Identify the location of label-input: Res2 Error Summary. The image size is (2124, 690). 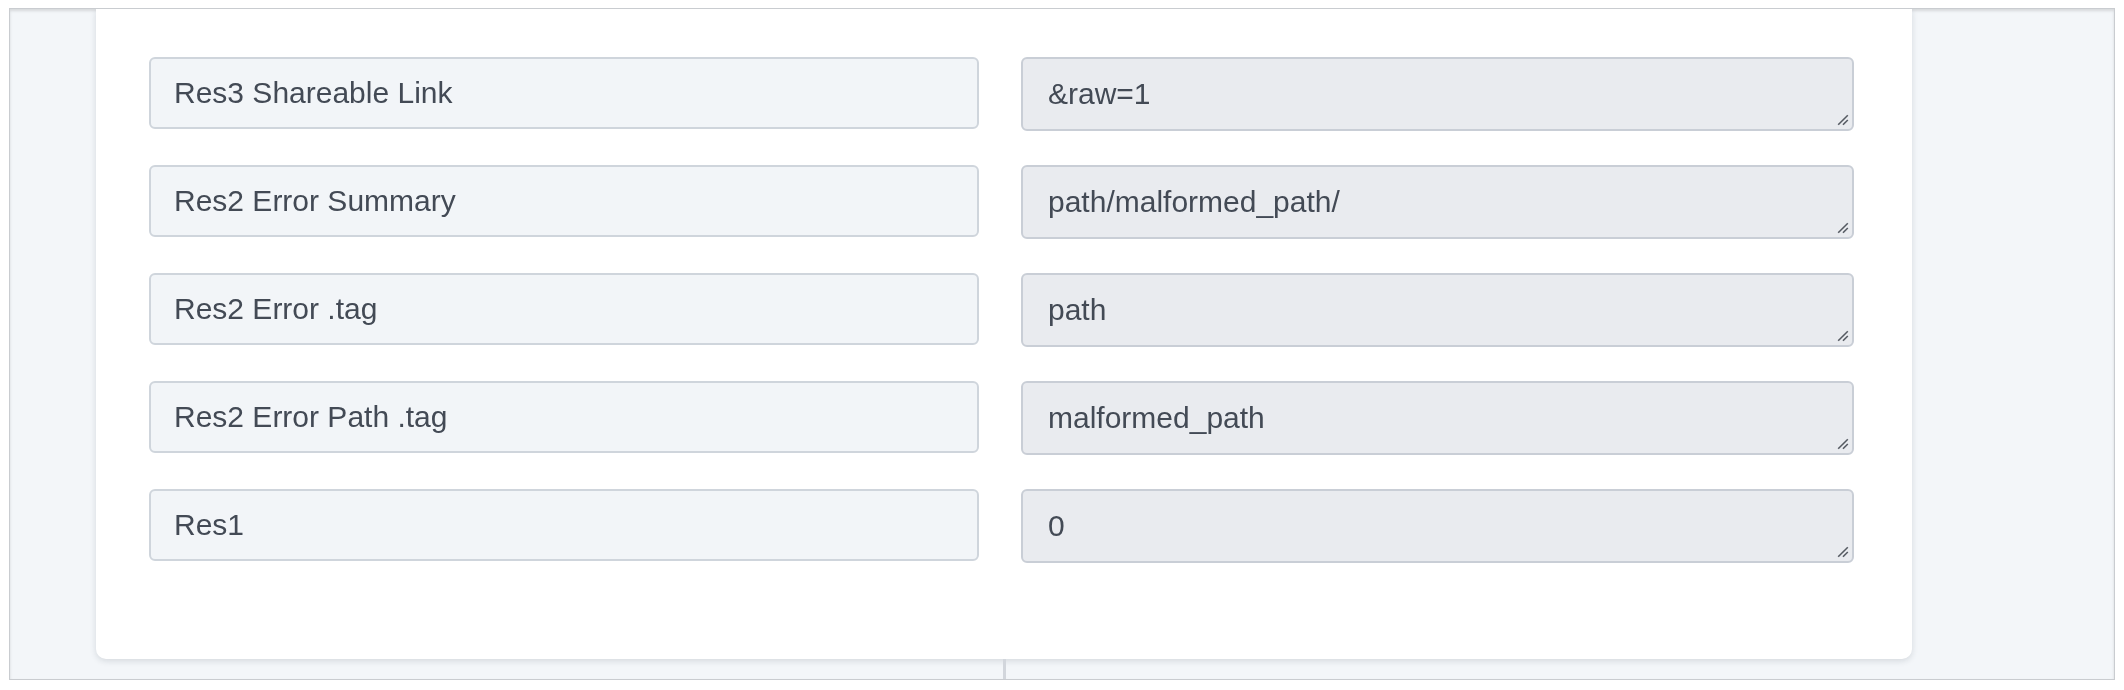
(564, 201).